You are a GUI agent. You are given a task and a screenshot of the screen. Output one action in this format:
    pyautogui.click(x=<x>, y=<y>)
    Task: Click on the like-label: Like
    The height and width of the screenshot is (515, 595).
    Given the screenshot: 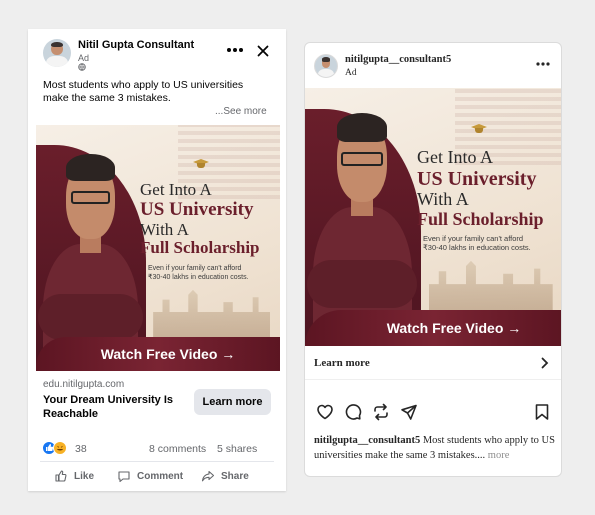 What is the action you would take?
    pyautogui.click(x=84, y=476)
    